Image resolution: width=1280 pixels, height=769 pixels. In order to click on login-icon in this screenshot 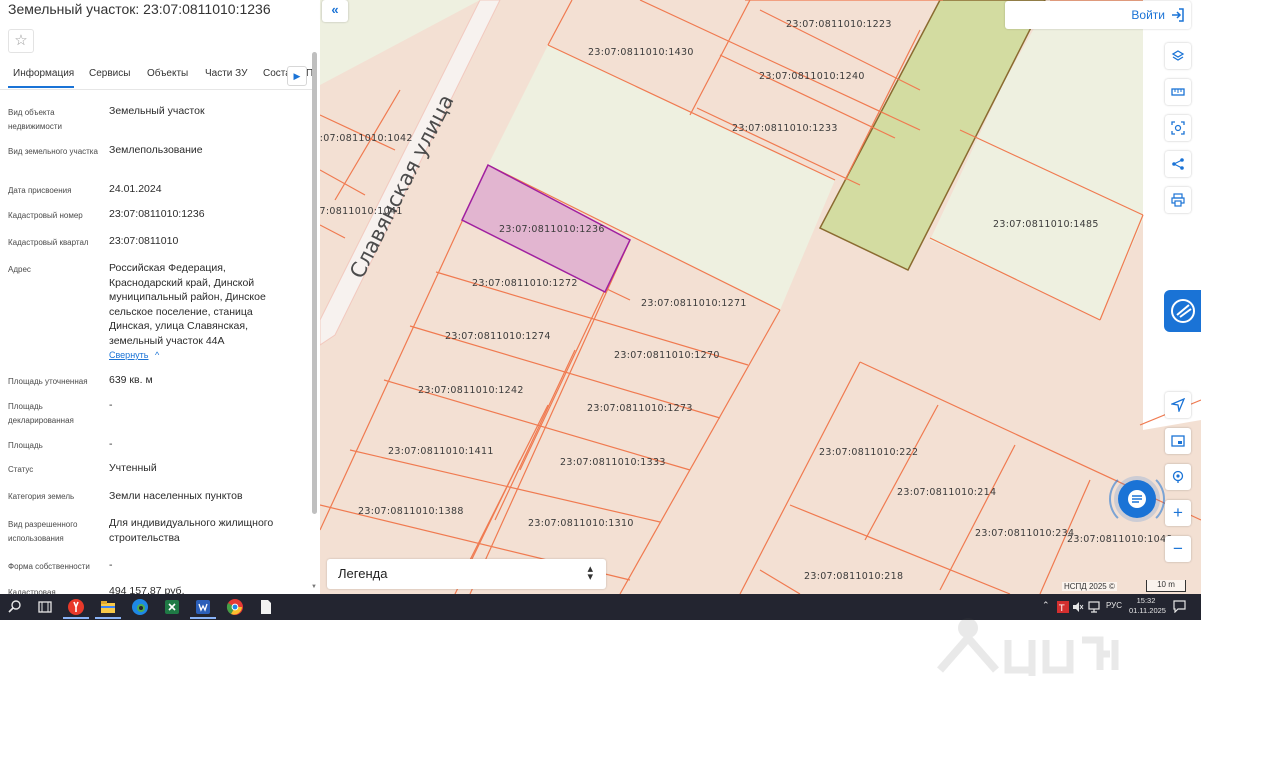, I will do `click(1178, 15)`.